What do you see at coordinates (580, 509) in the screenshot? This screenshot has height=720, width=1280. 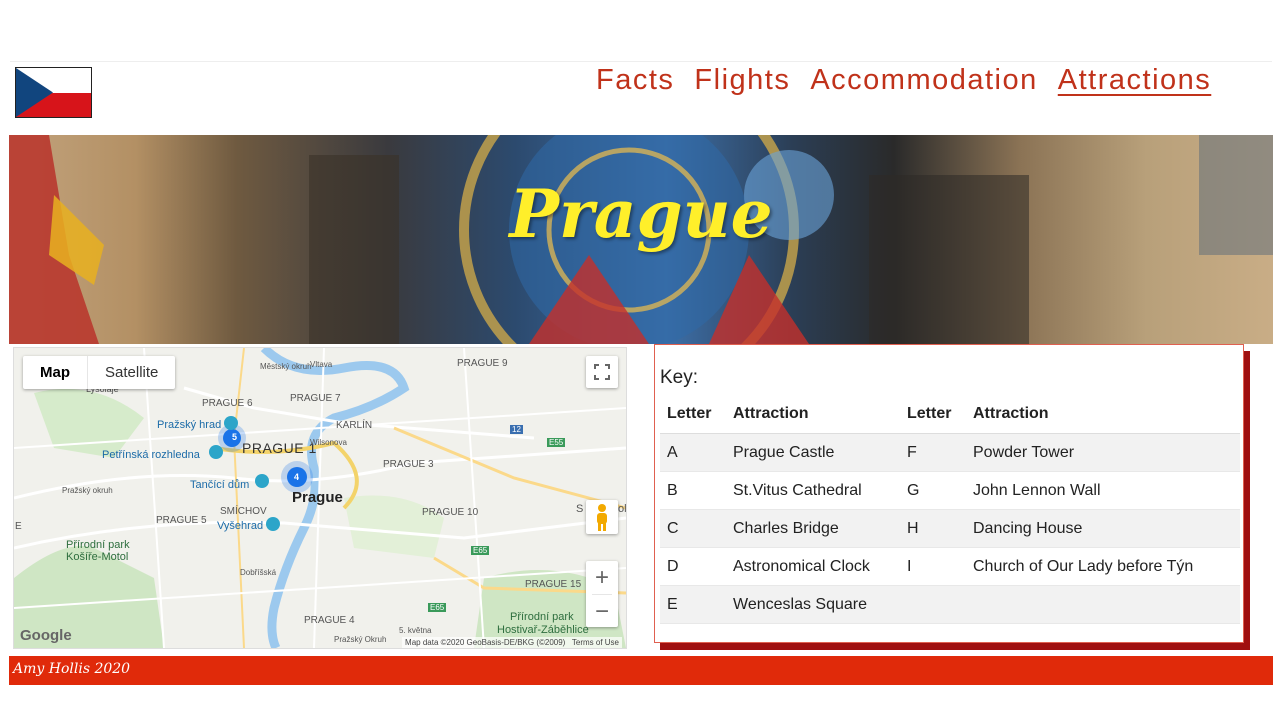 I see `label-s-edge: S` at bounding box center [580, 509].